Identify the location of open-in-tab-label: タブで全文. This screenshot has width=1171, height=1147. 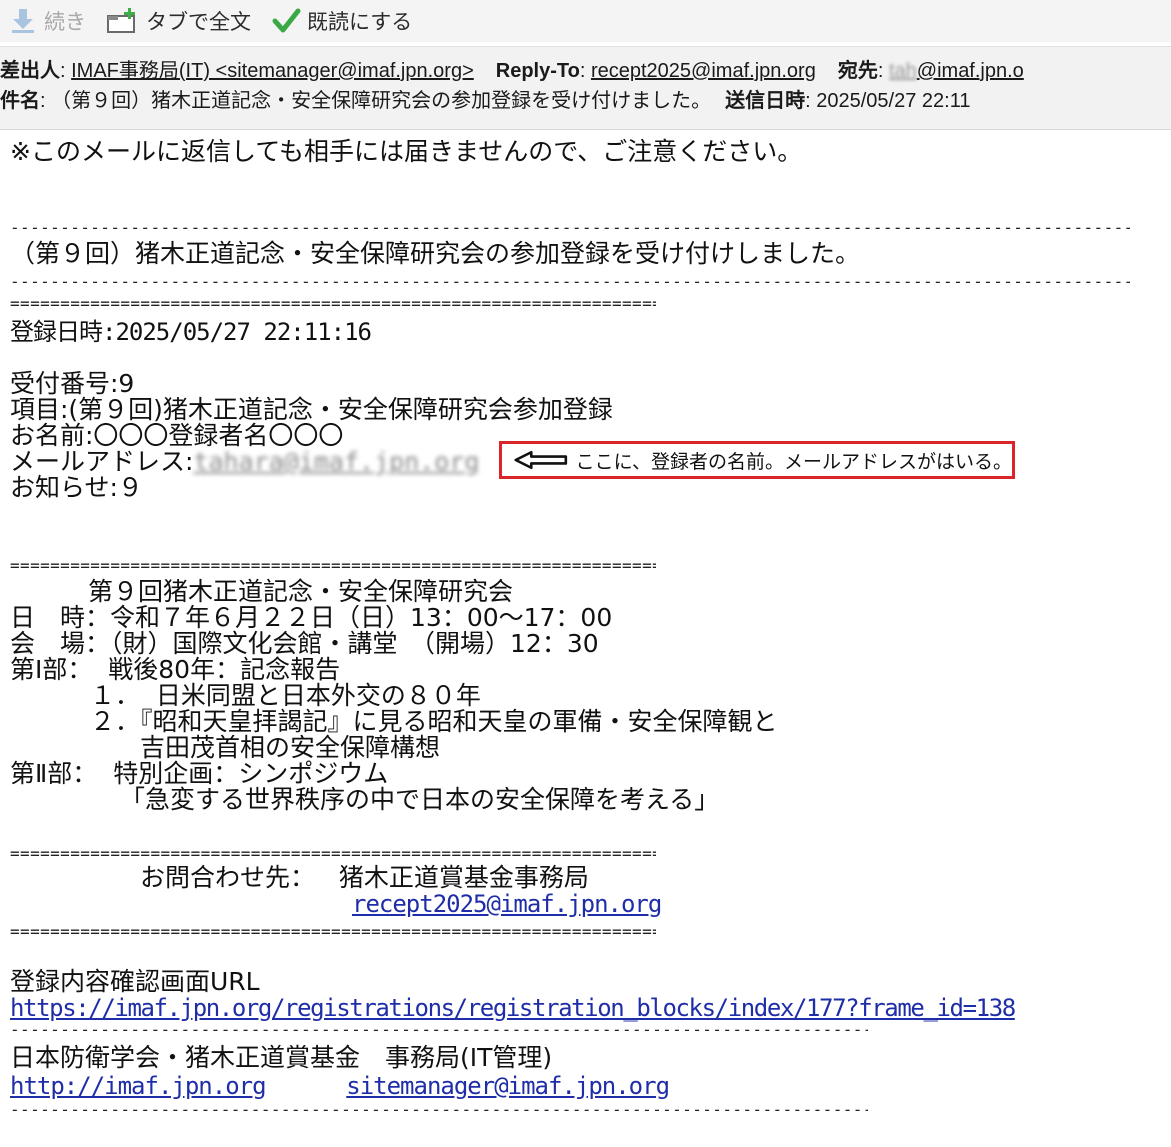
(198, 22).